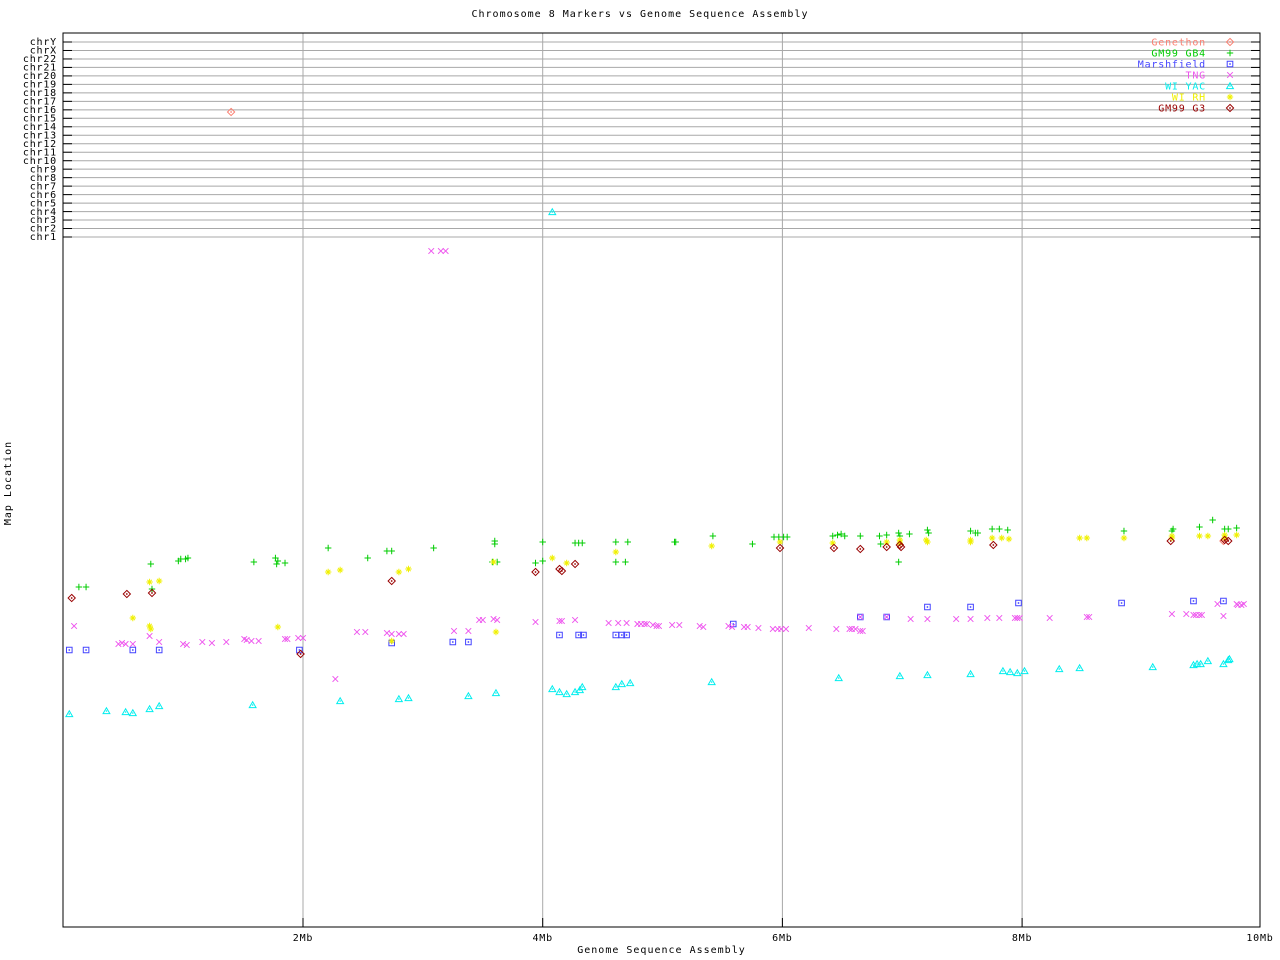 This screenshot has height=960, width=1280. Describe the element at coordinates (1230, 97) in the screenshot. I see `legend-marker-wi-rh` at that location.